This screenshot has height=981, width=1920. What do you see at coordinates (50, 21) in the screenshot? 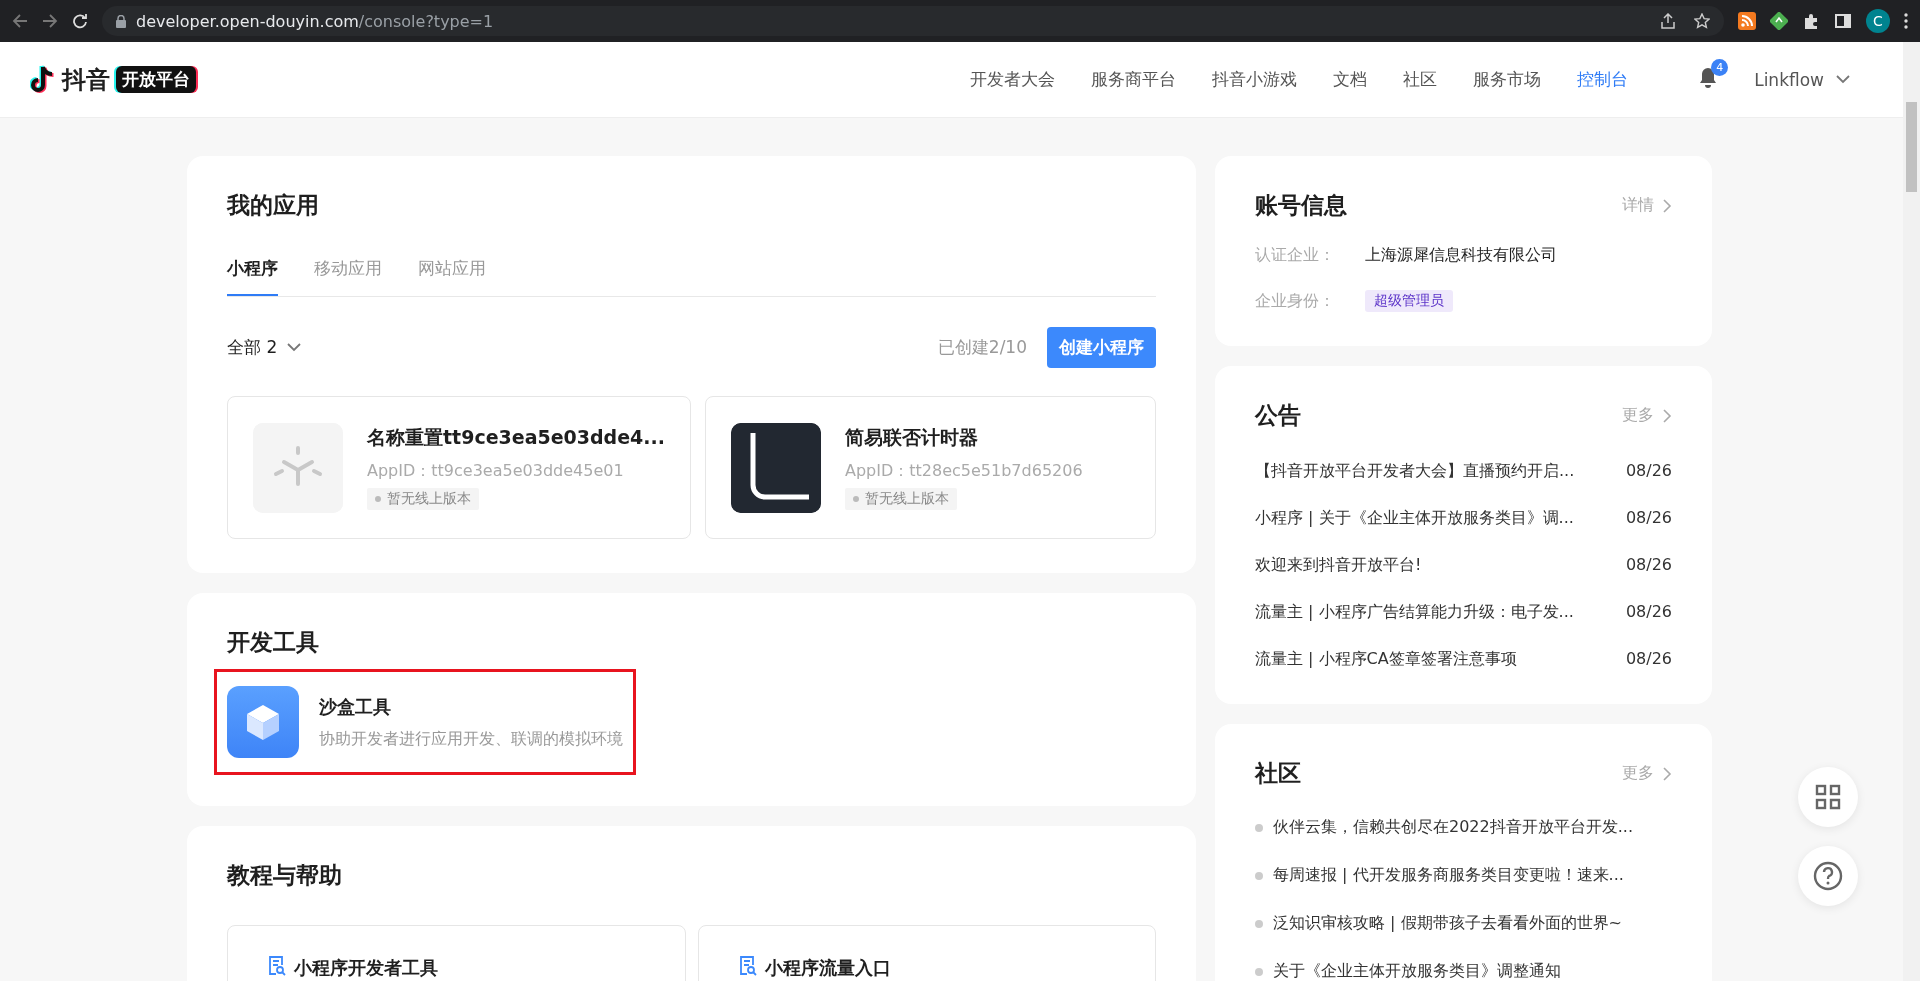
I see `forward-icon` at bounding box center [50, 21].